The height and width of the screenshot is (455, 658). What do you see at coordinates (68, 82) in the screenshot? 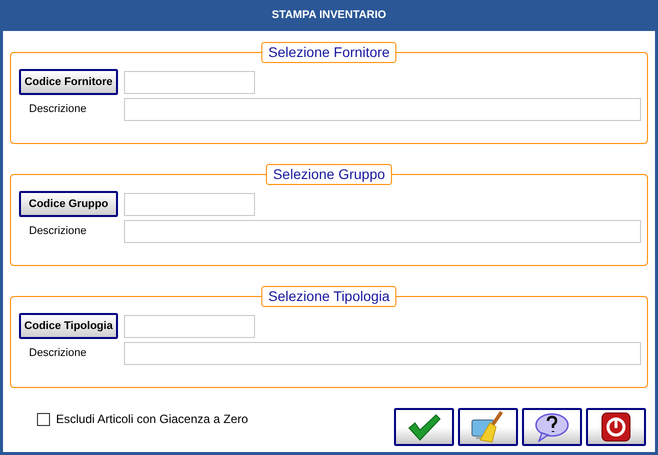
I see `code-button: Codice Fornitore` at bounding box center [68, 82].